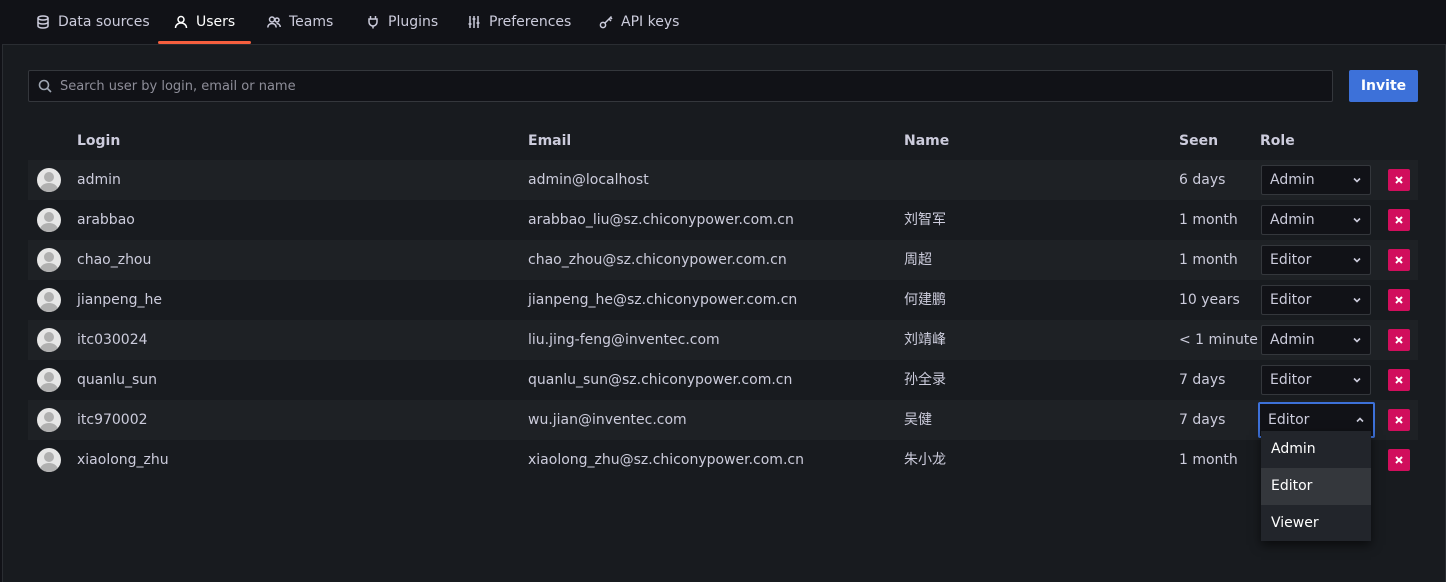  I want to click on column-header-seen: Seen, so click(1199, 141).